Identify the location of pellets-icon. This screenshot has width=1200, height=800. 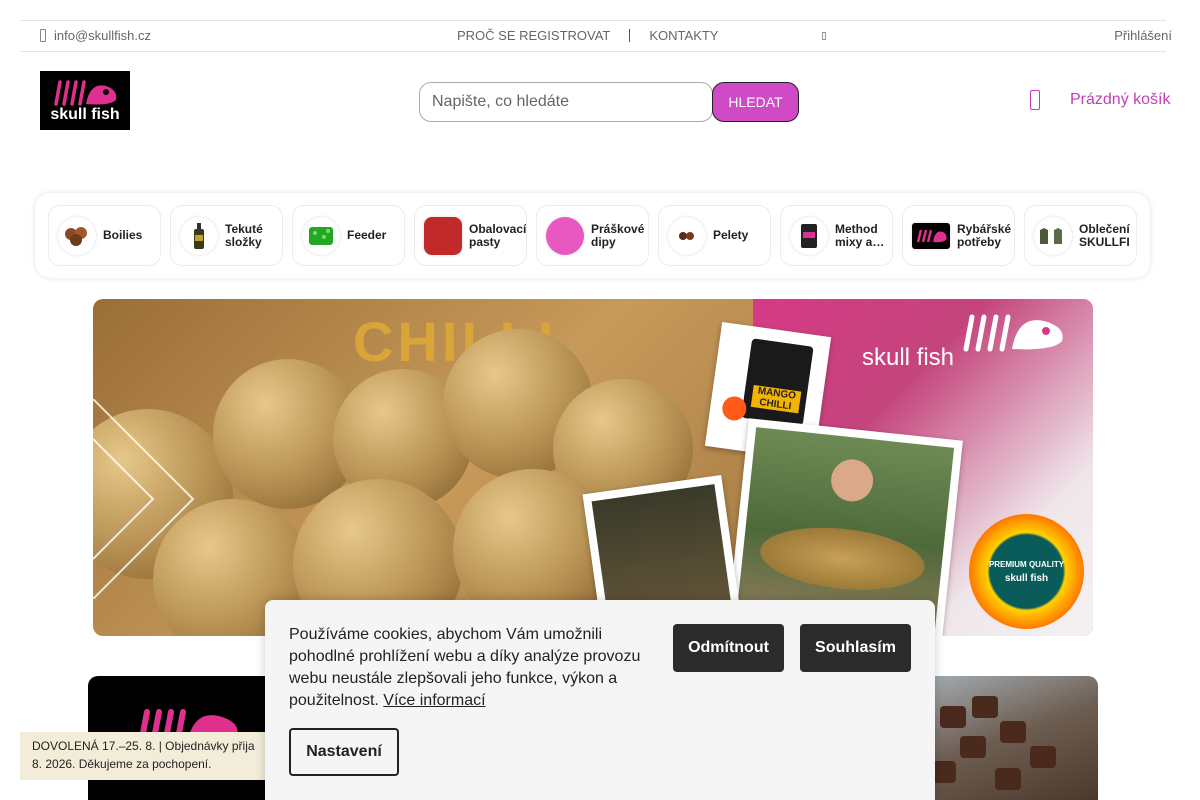
(687, 235).